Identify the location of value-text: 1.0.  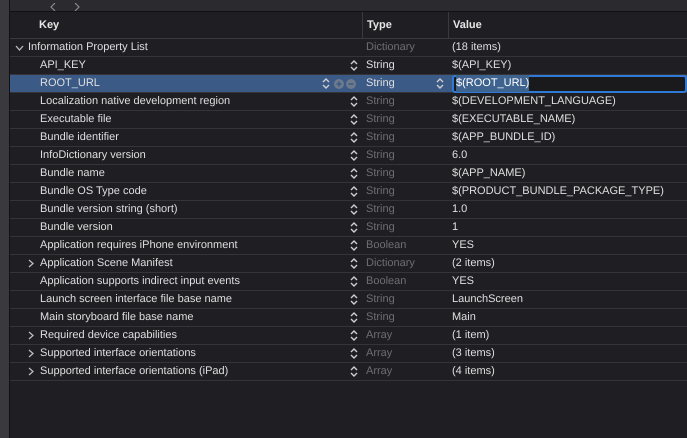
(460, 210).